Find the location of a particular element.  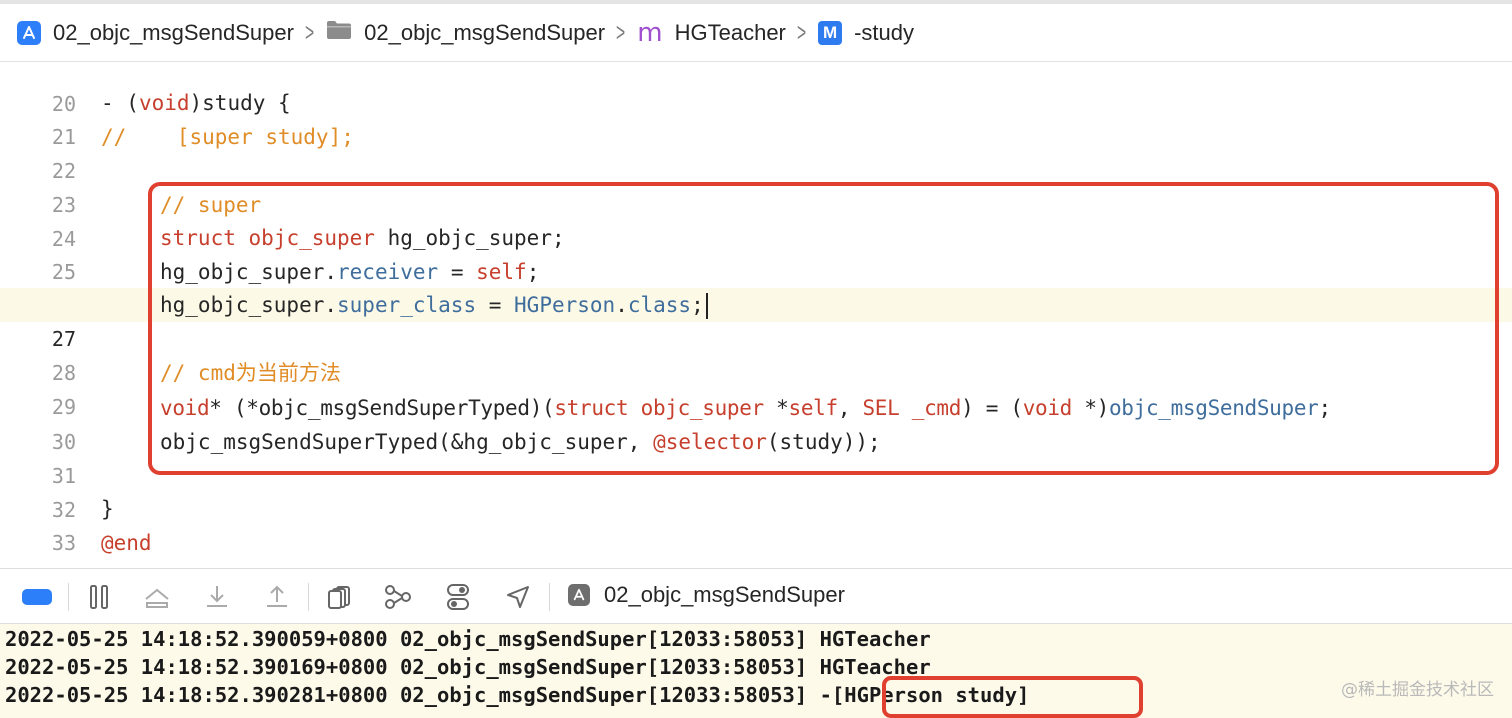

step-over-icon is located at coordinates (157, 598).